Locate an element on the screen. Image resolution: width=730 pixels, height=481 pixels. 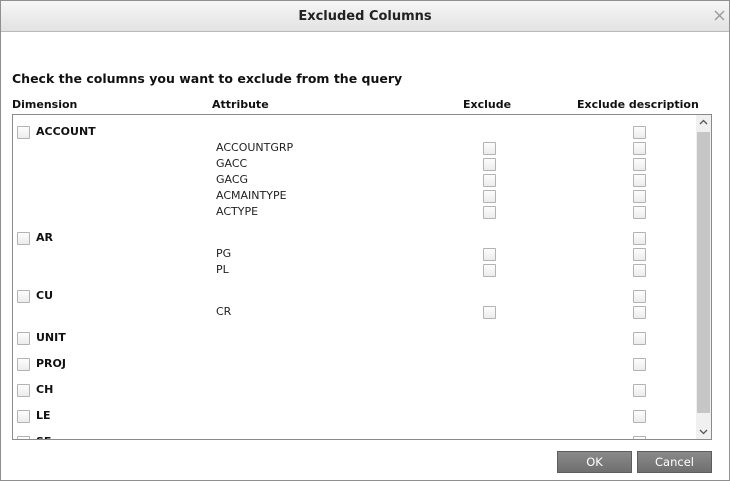
scroll-up-button is located at coordinates (703, 122).